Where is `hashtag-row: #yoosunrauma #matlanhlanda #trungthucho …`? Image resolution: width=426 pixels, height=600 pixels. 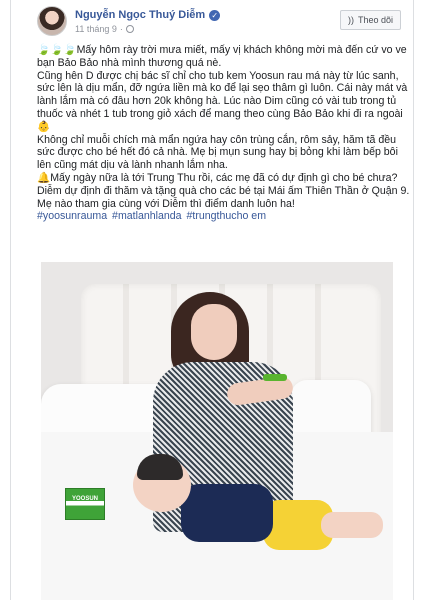 hashtag-row: #yoosunrauma #matlanhlanda #trungthucho … is located at coordinates (225, 216).